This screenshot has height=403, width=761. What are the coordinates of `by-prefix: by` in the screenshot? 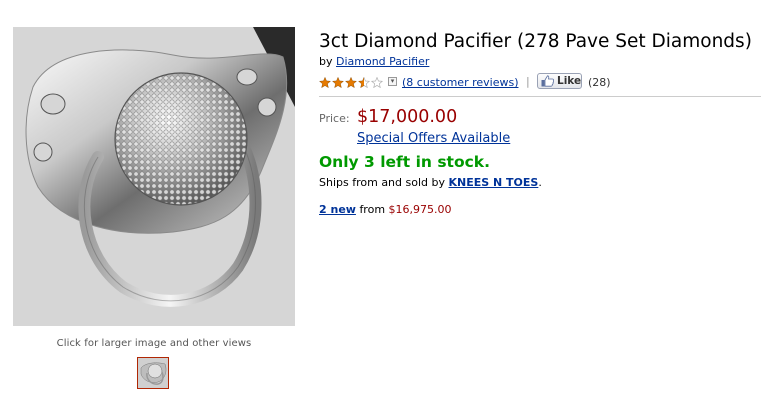 It's located at (326, 61).